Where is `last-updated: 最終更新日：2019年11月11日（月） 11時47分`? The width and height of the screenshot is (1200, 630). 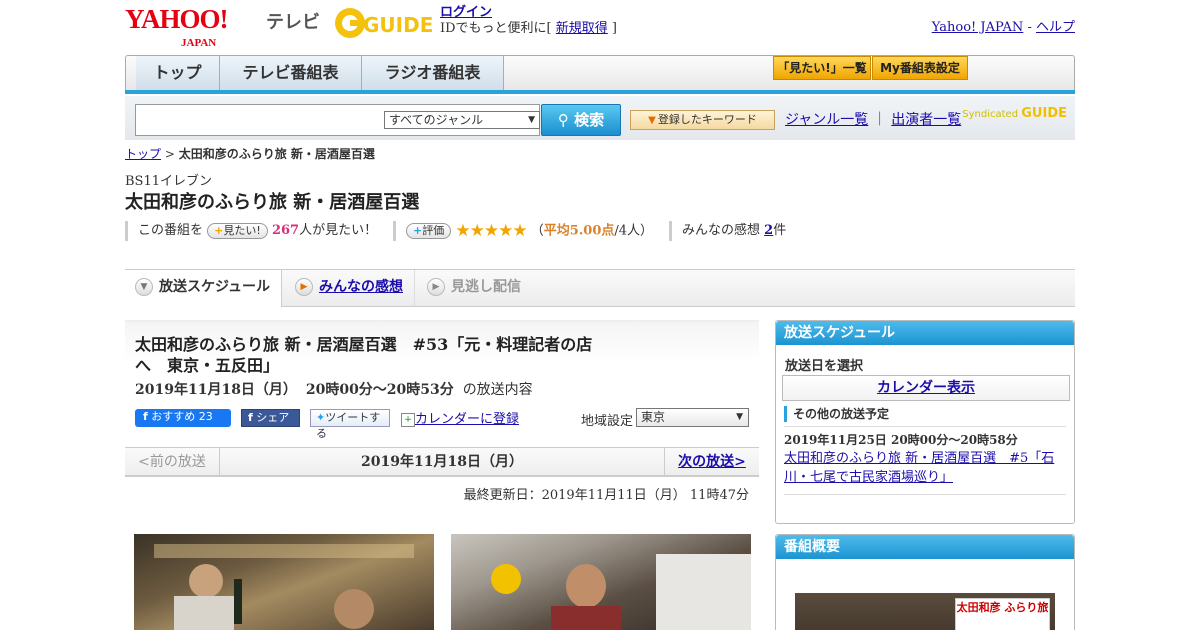
last-updated: 最終更新日：2019年11月11日（月） 11時47分 is located at coordinates (606, 495).